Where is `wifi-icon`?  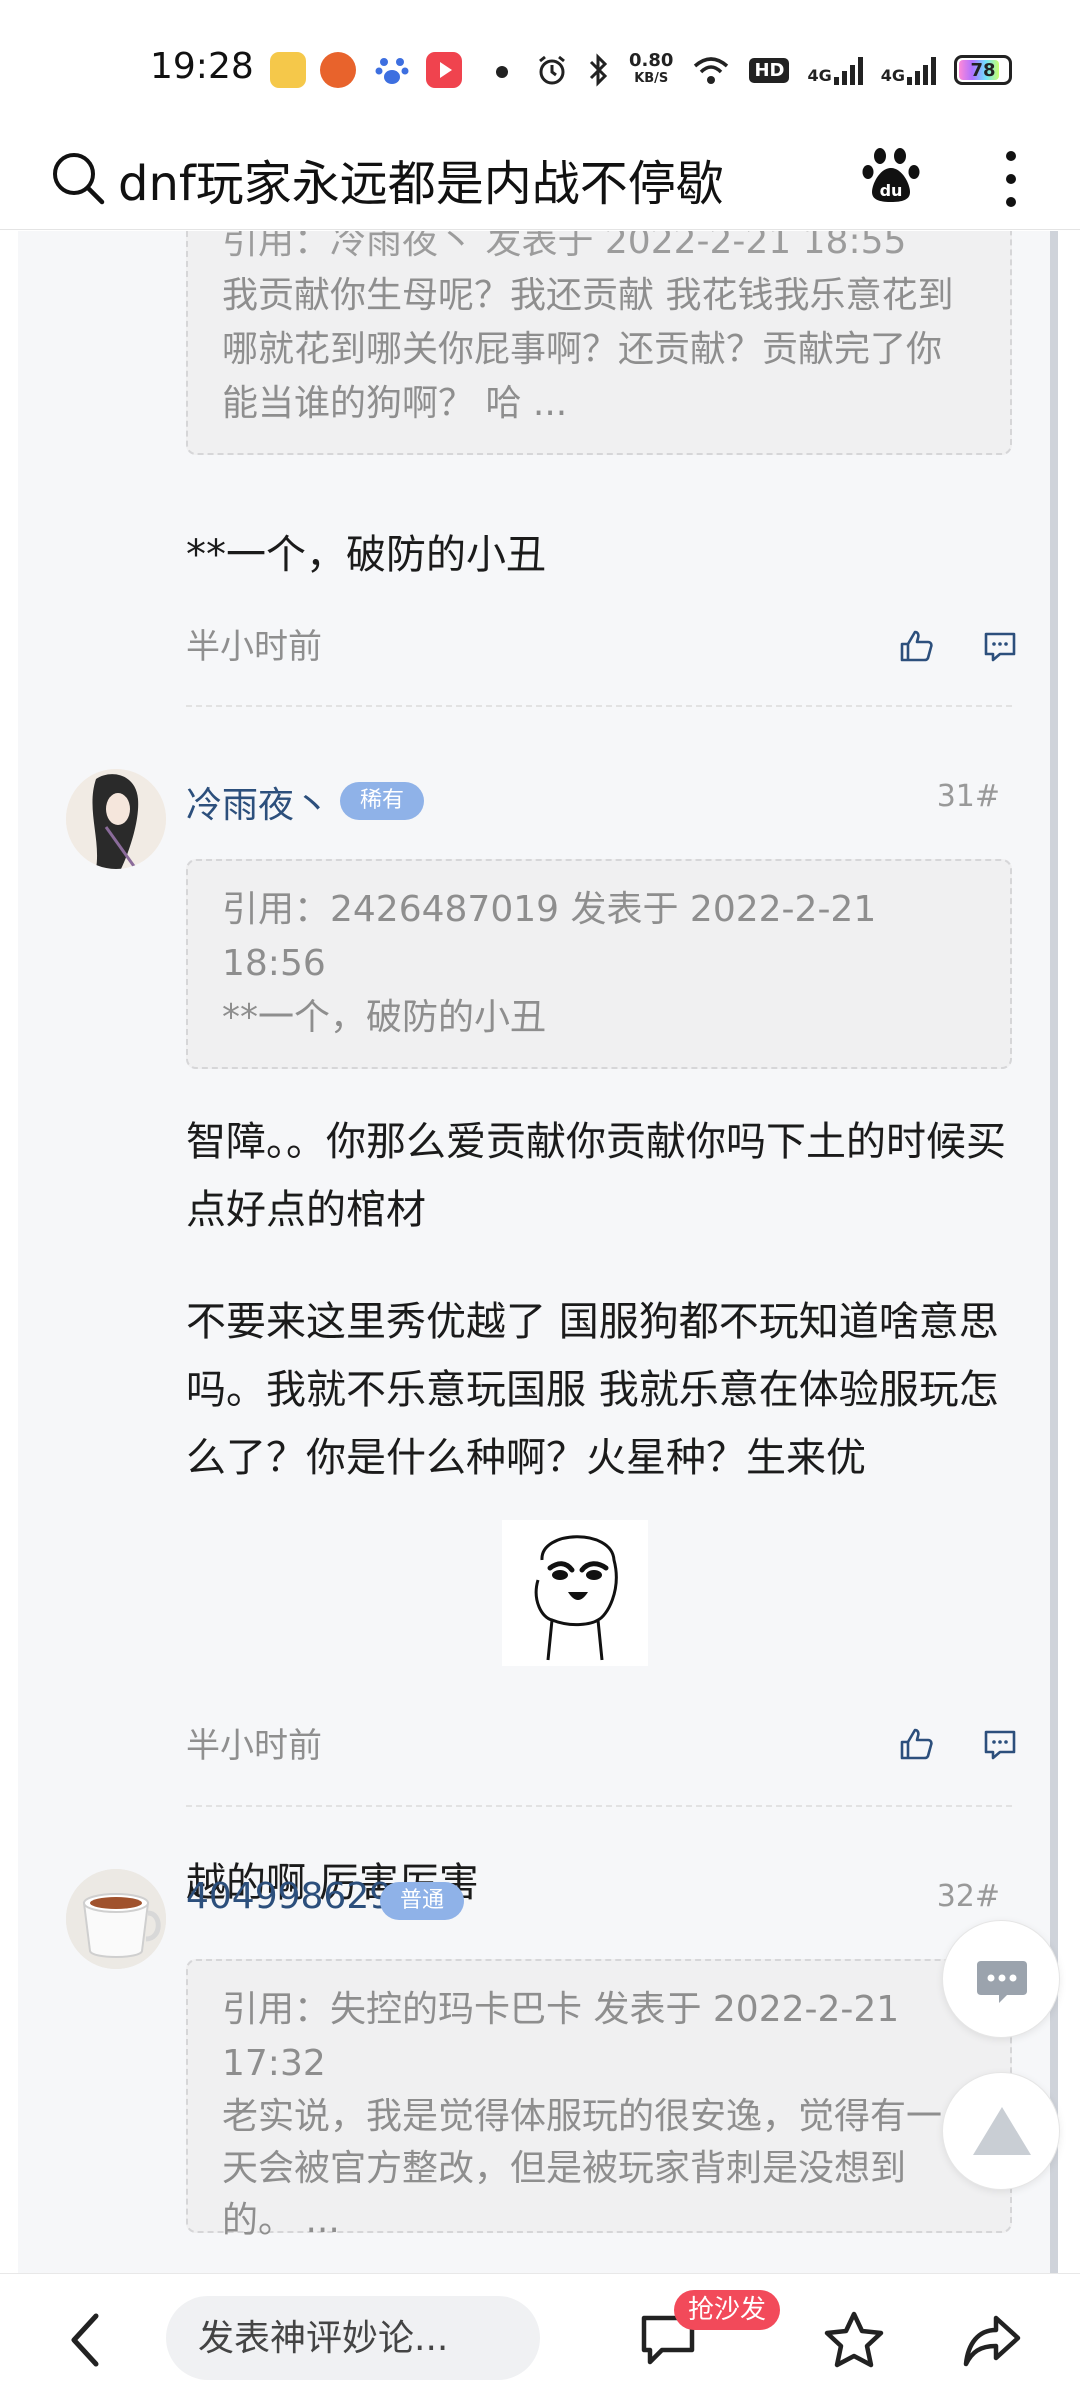
wifi-icon is located at coordinates (711, 70).